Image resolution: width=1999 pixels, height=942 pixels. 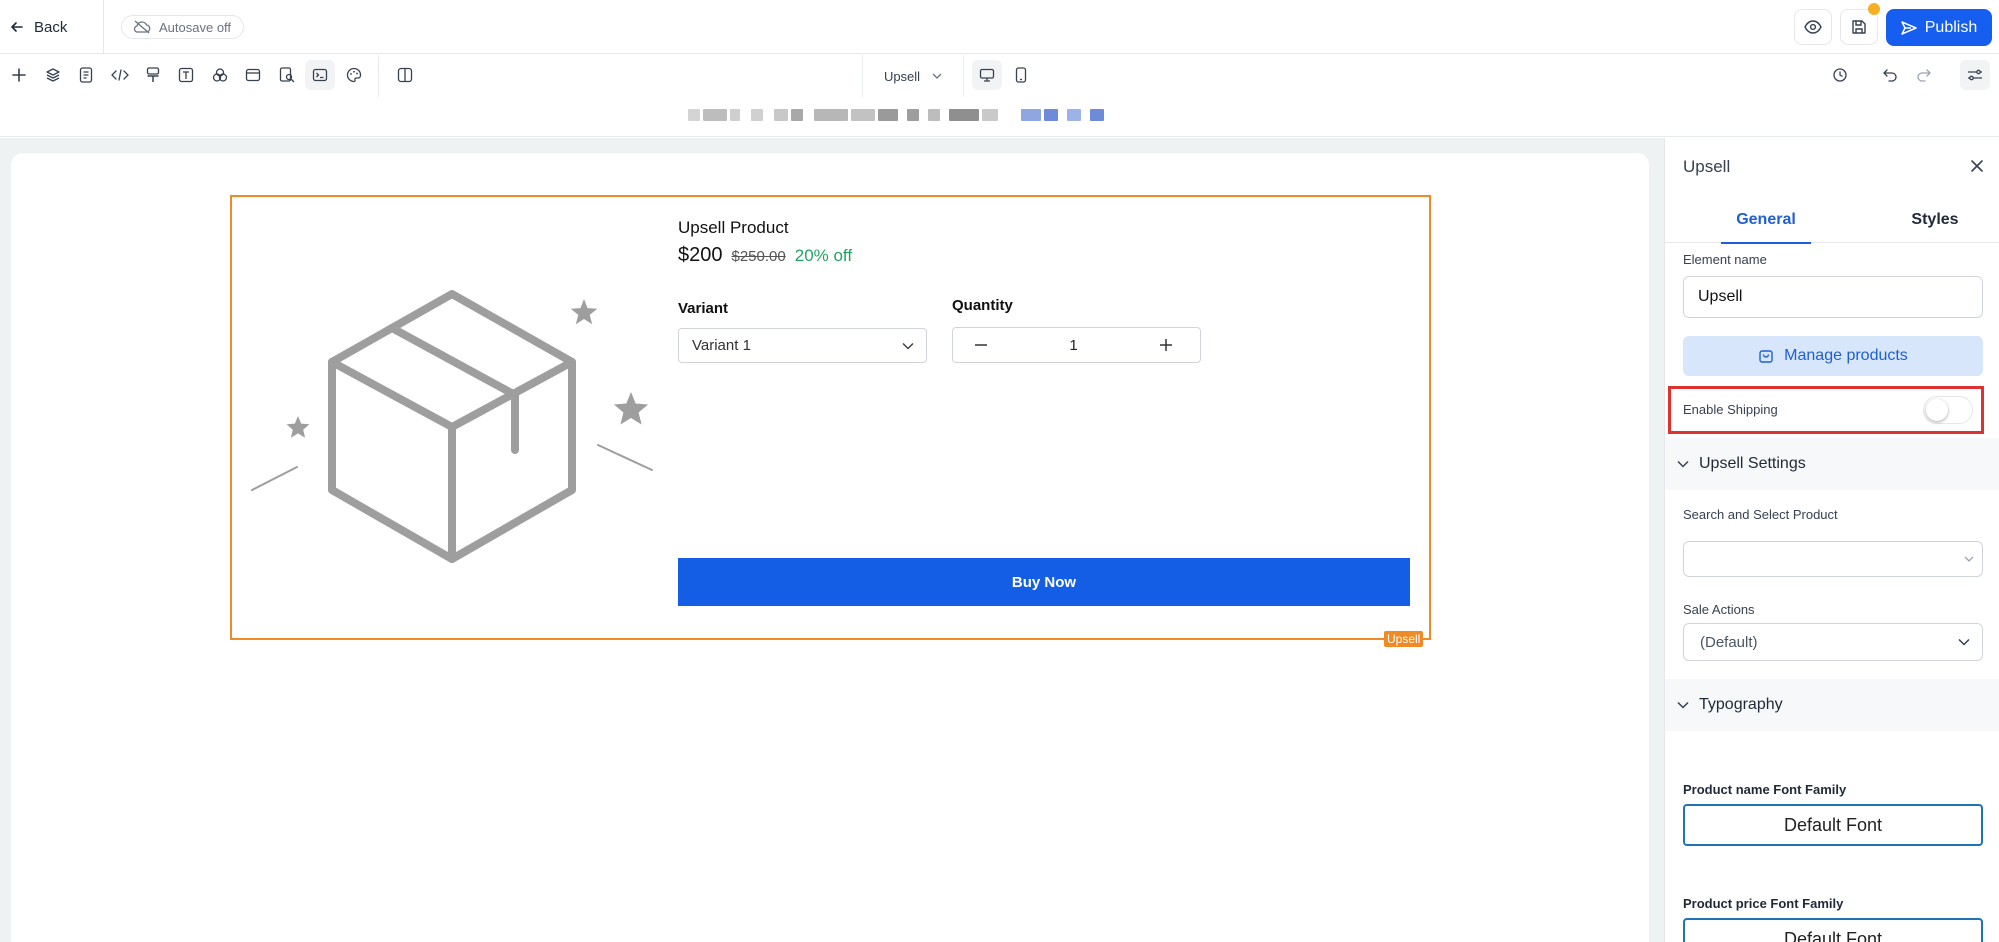 I want to click on shopping-bag-icon, so click(x=1766, y=356).